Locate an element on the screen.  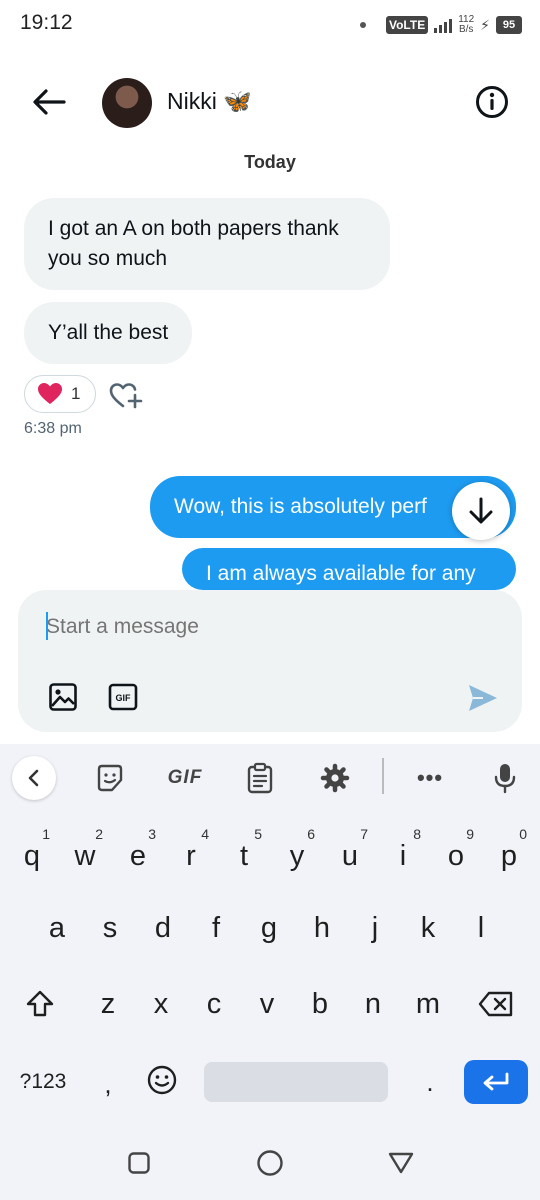
key-h: h is located at coordinates (322, 928).